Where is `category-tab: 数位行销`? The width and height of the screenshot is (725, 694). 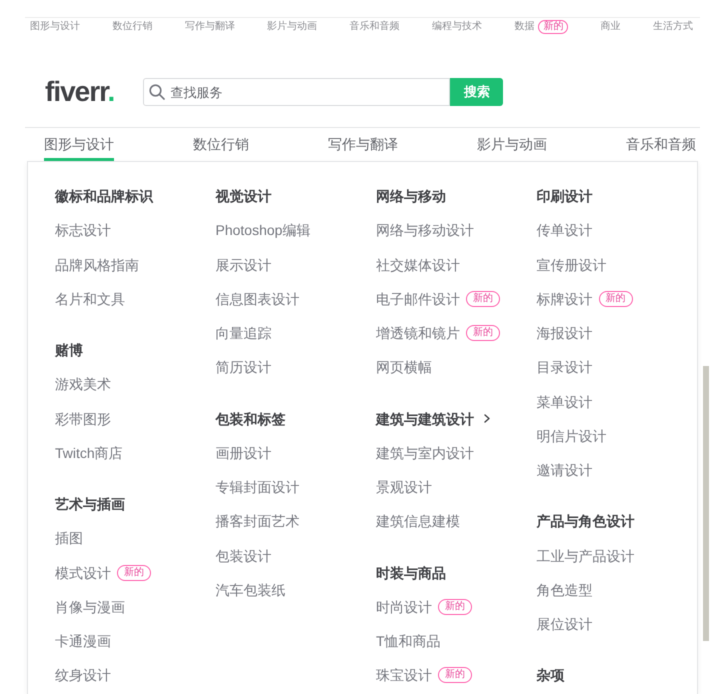
category-tab: 数位行销 is located at coordinates (221, 144).